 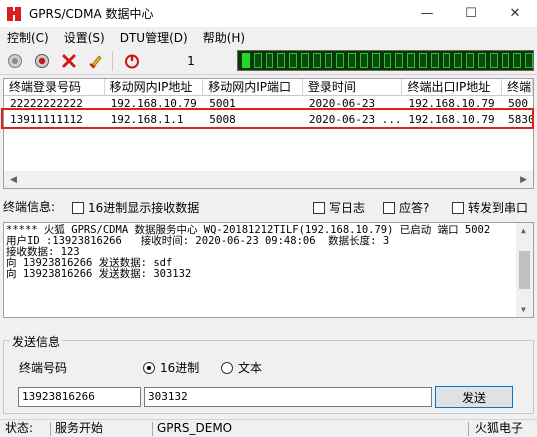 I want to click on maximize-button: ☐, so click(x=471, y=13).